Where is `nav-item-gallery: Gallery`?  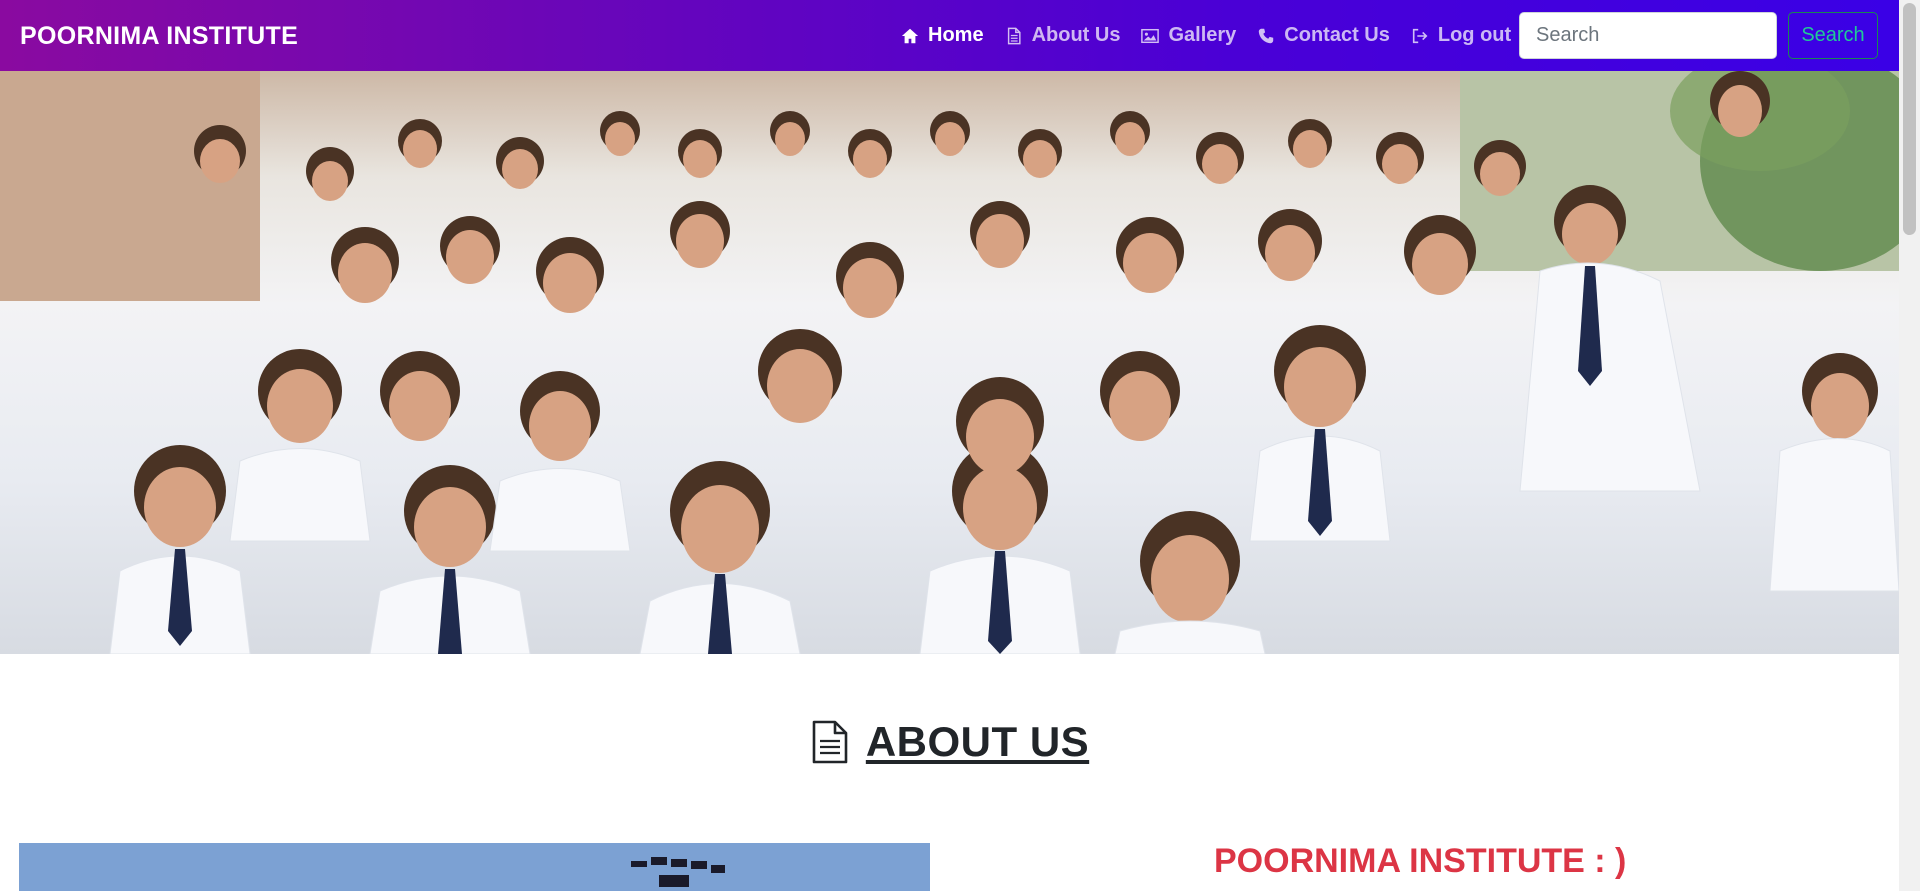
nav-item-gallery: Gallery is located at coordinates (1188, 35).